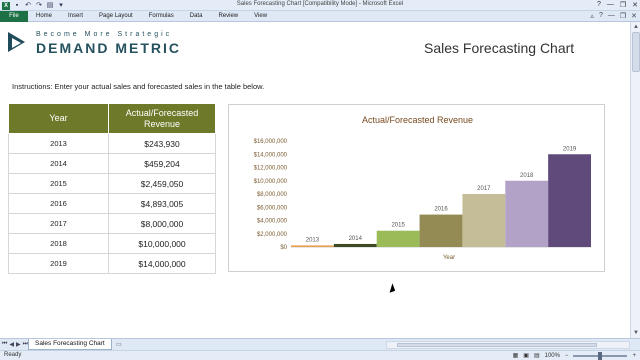  Describe the element at coordinates (623, 5) in the screenshot. I see `restore-button: ❐` at that location.